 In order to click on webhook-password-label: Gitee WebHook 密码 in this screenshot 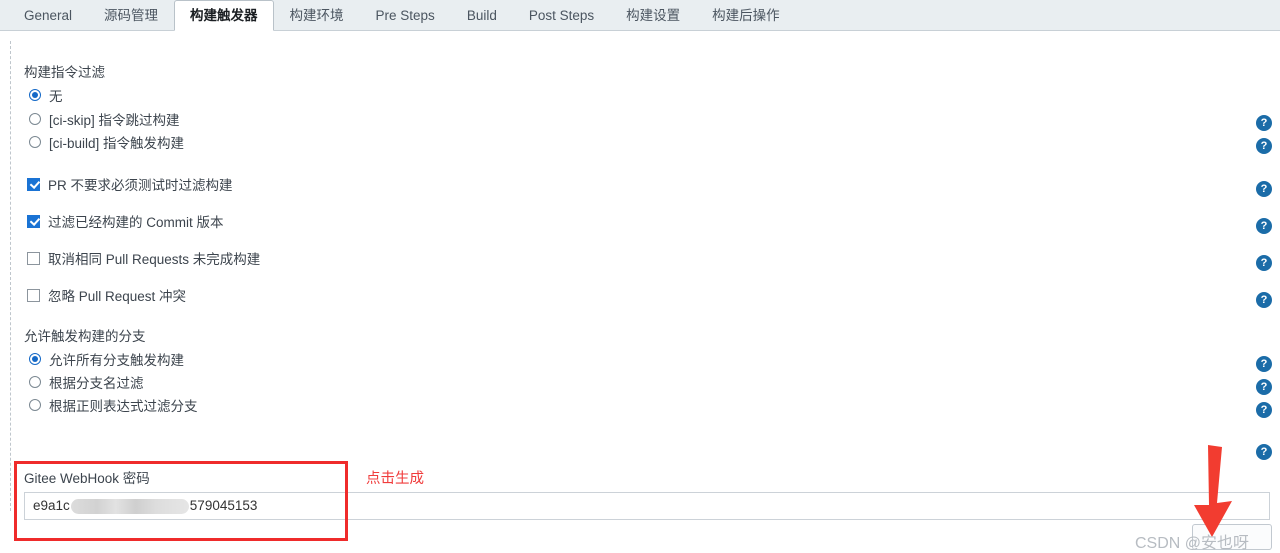, I will do `click(87, 478)`.